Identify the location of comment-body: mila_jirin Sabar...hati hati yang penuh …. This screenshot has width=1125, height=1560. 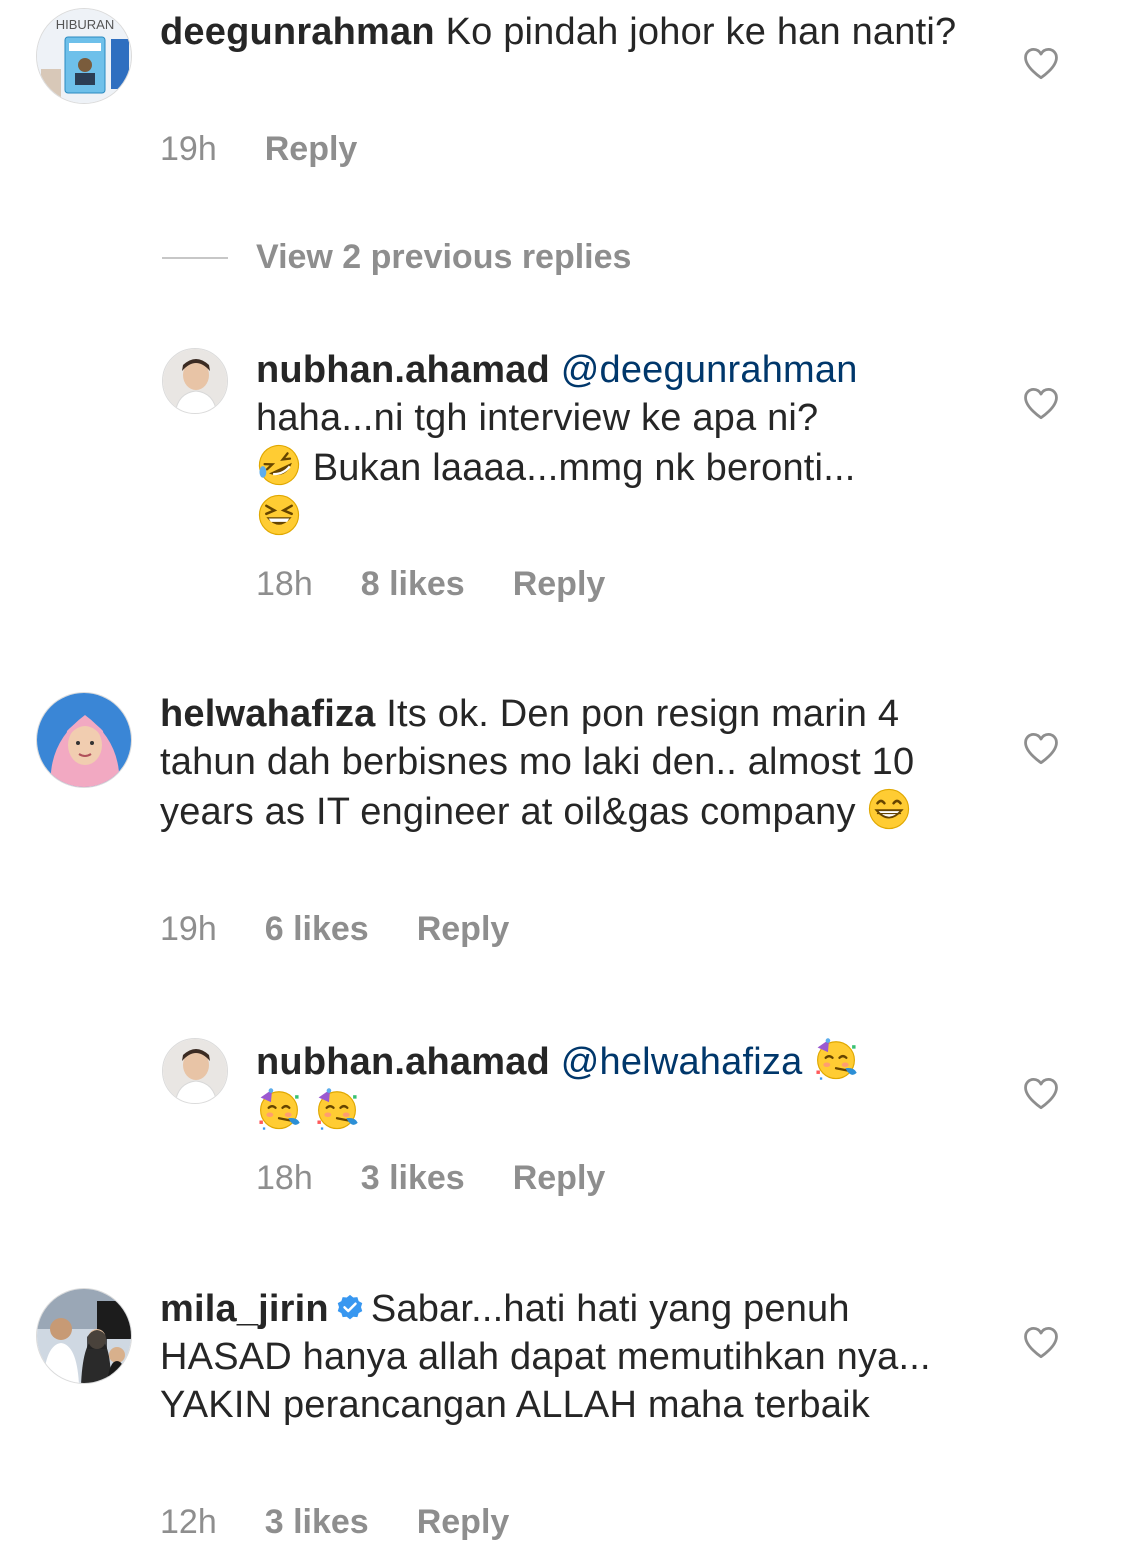
(570, 1357).